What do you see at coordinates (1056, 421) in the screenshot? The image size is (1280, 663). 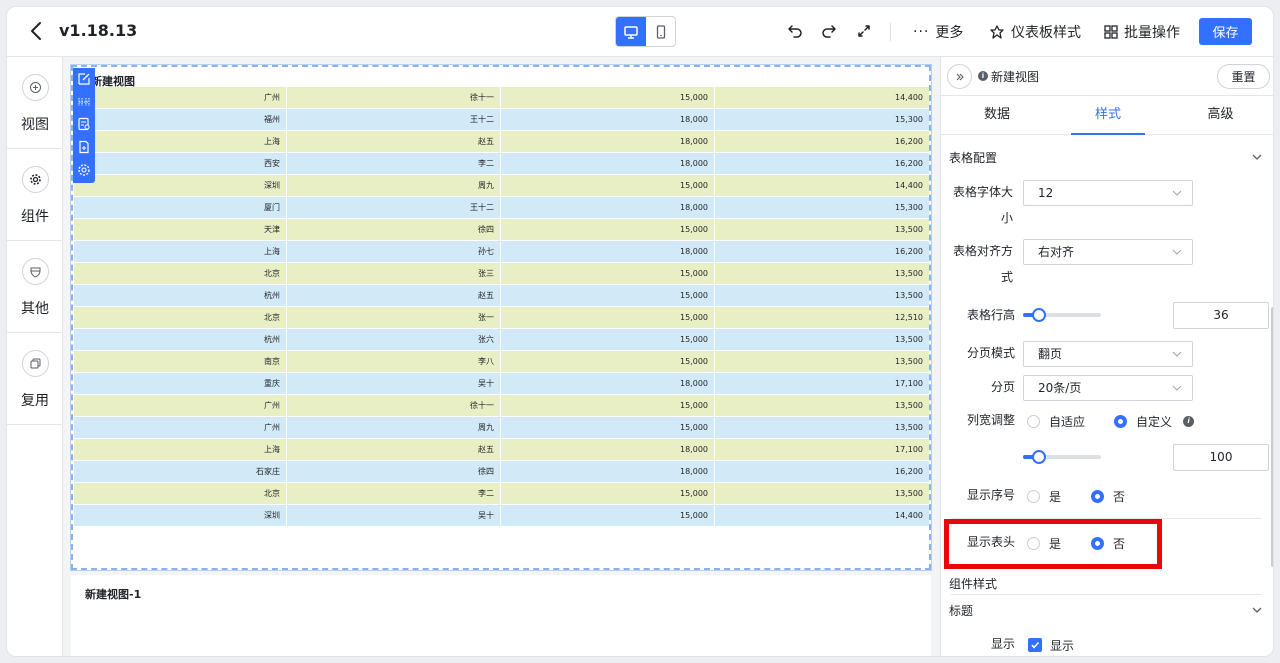 I see `col-width-auto-radio: 自适应` at bounding box center [1056, 421].